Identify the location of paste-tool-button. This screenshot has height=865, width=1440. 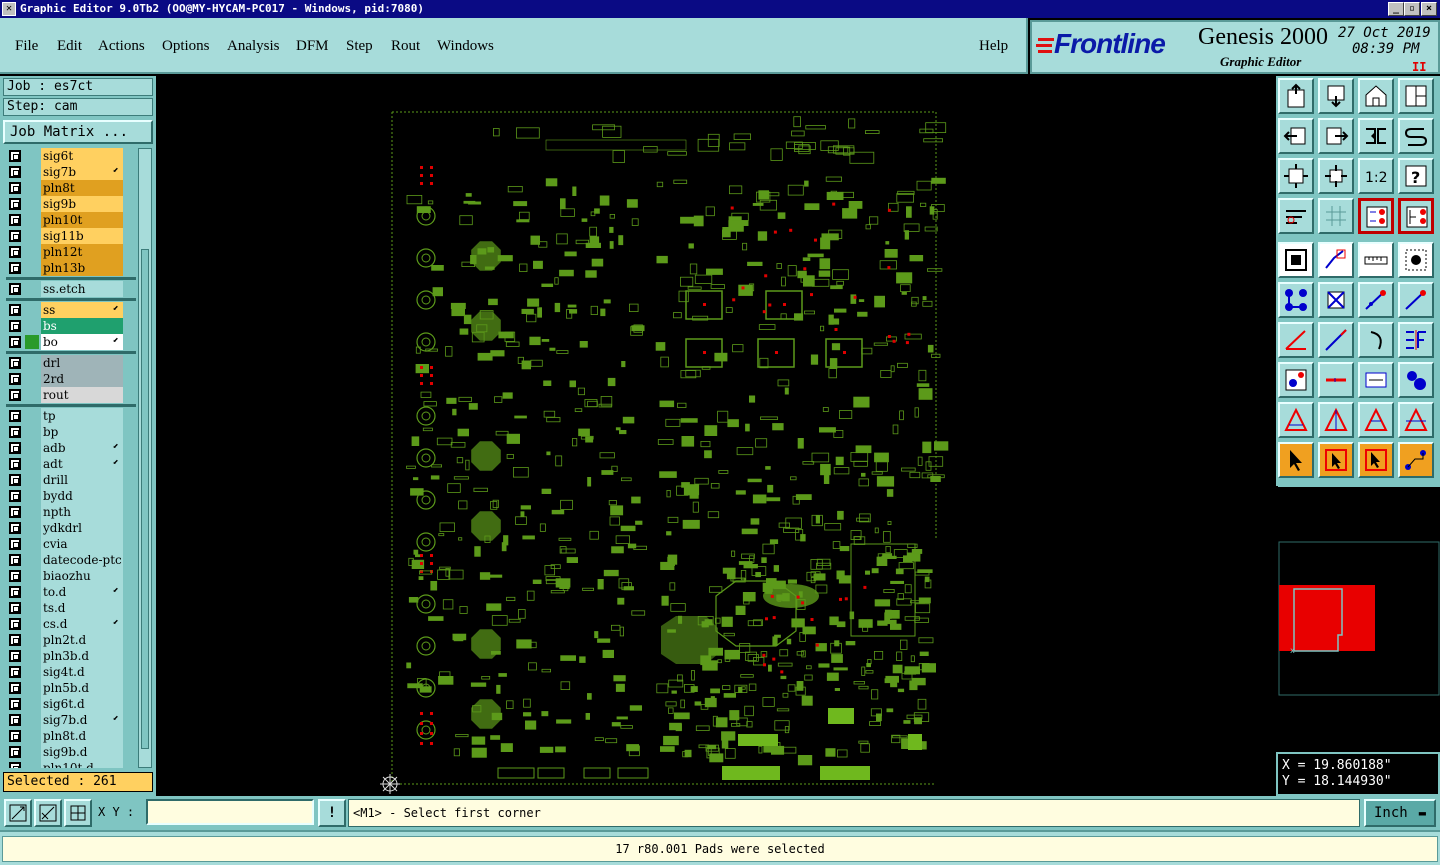
(1336, 96).